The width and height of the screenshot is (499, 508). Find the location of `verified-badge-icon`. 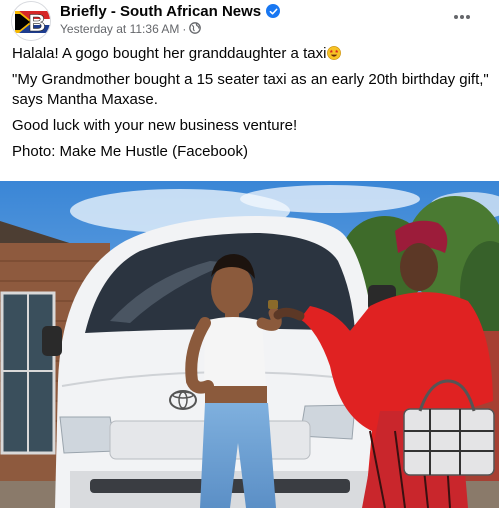

verified-badge-icon is located at coordinates (273, 11).